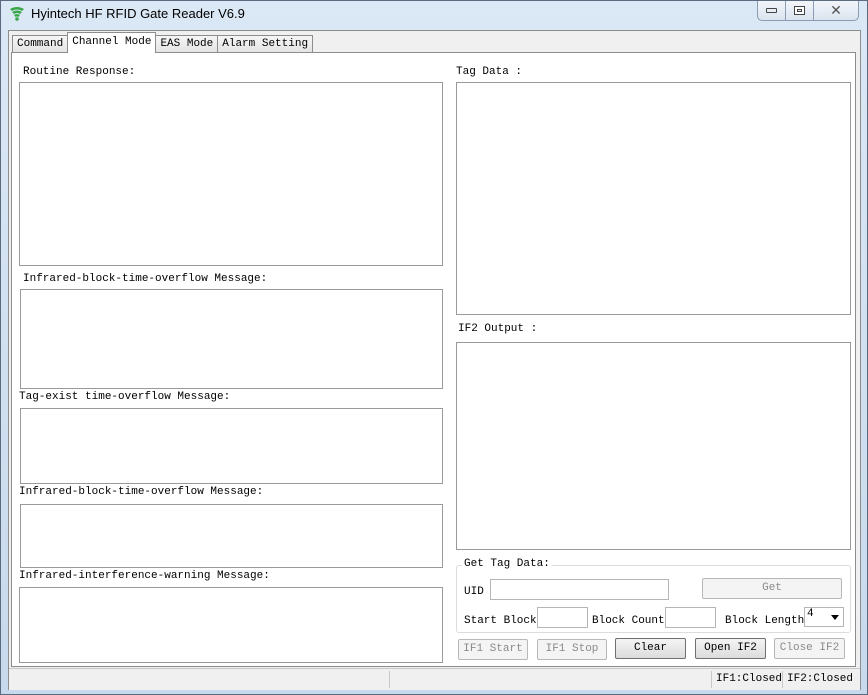 This screenshot has height=695, width=868. I want to click on start-block-input, so click(562, 617).